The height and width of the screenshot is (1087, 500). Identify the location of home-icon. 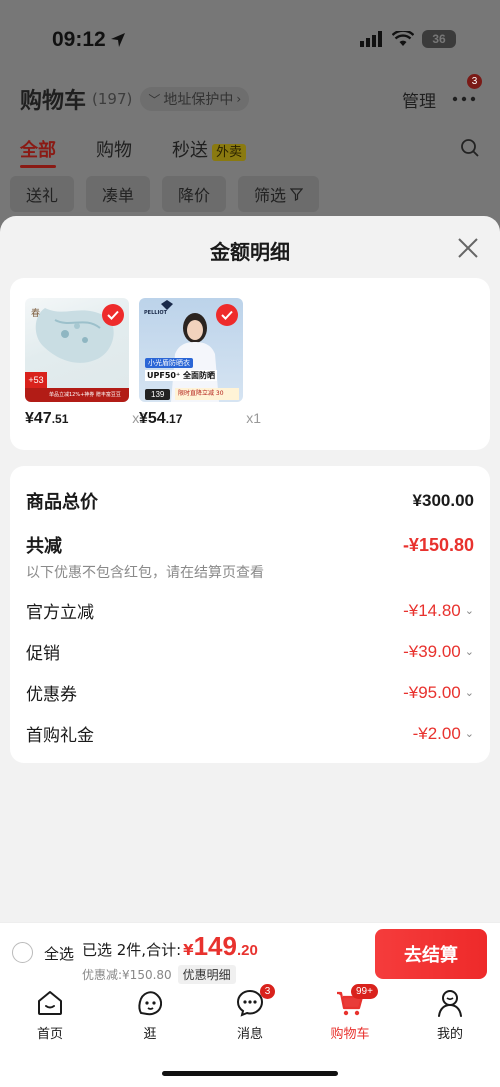
(50, 1003).